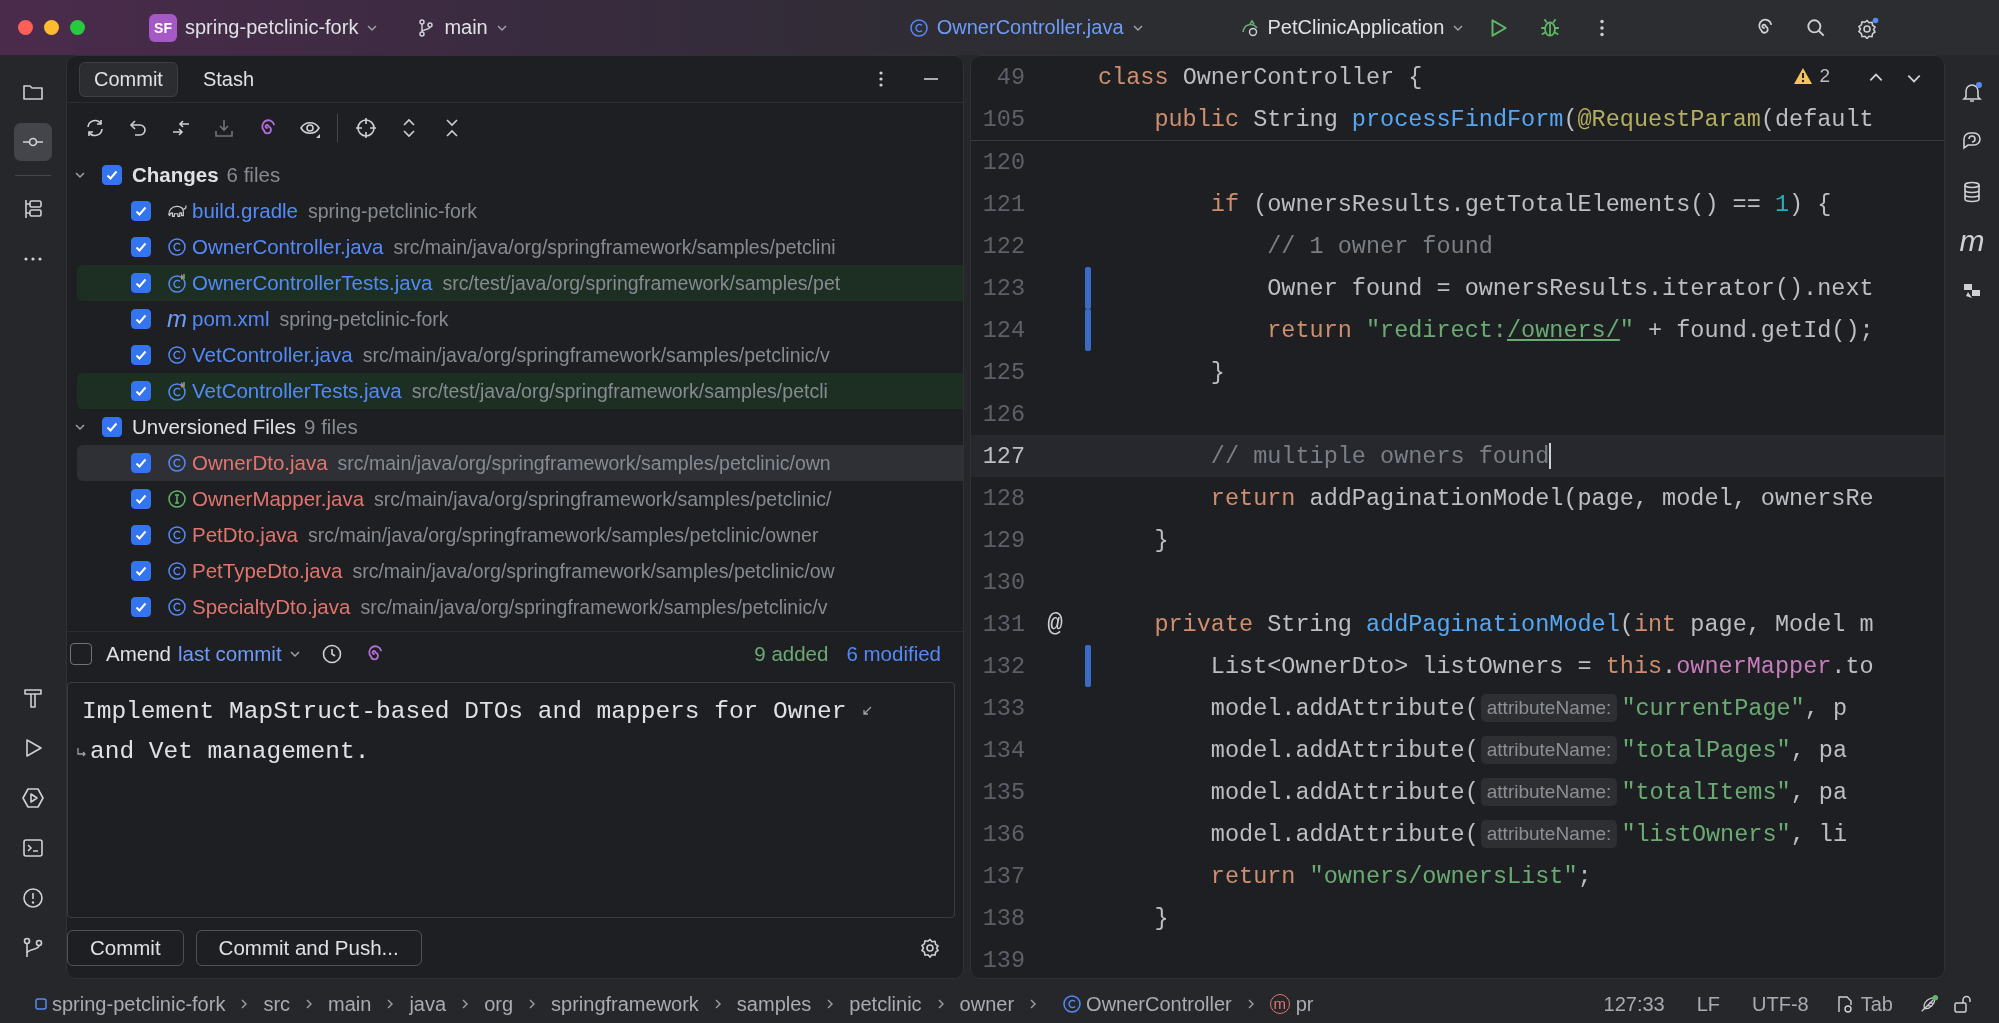  What do you see at coordinates (520, 571) in the screenshot?
I see `file-row: PetTypeDto.java src/main/java/org/springframework/samples/petclinic/ow` at bounding box center [520, 571].